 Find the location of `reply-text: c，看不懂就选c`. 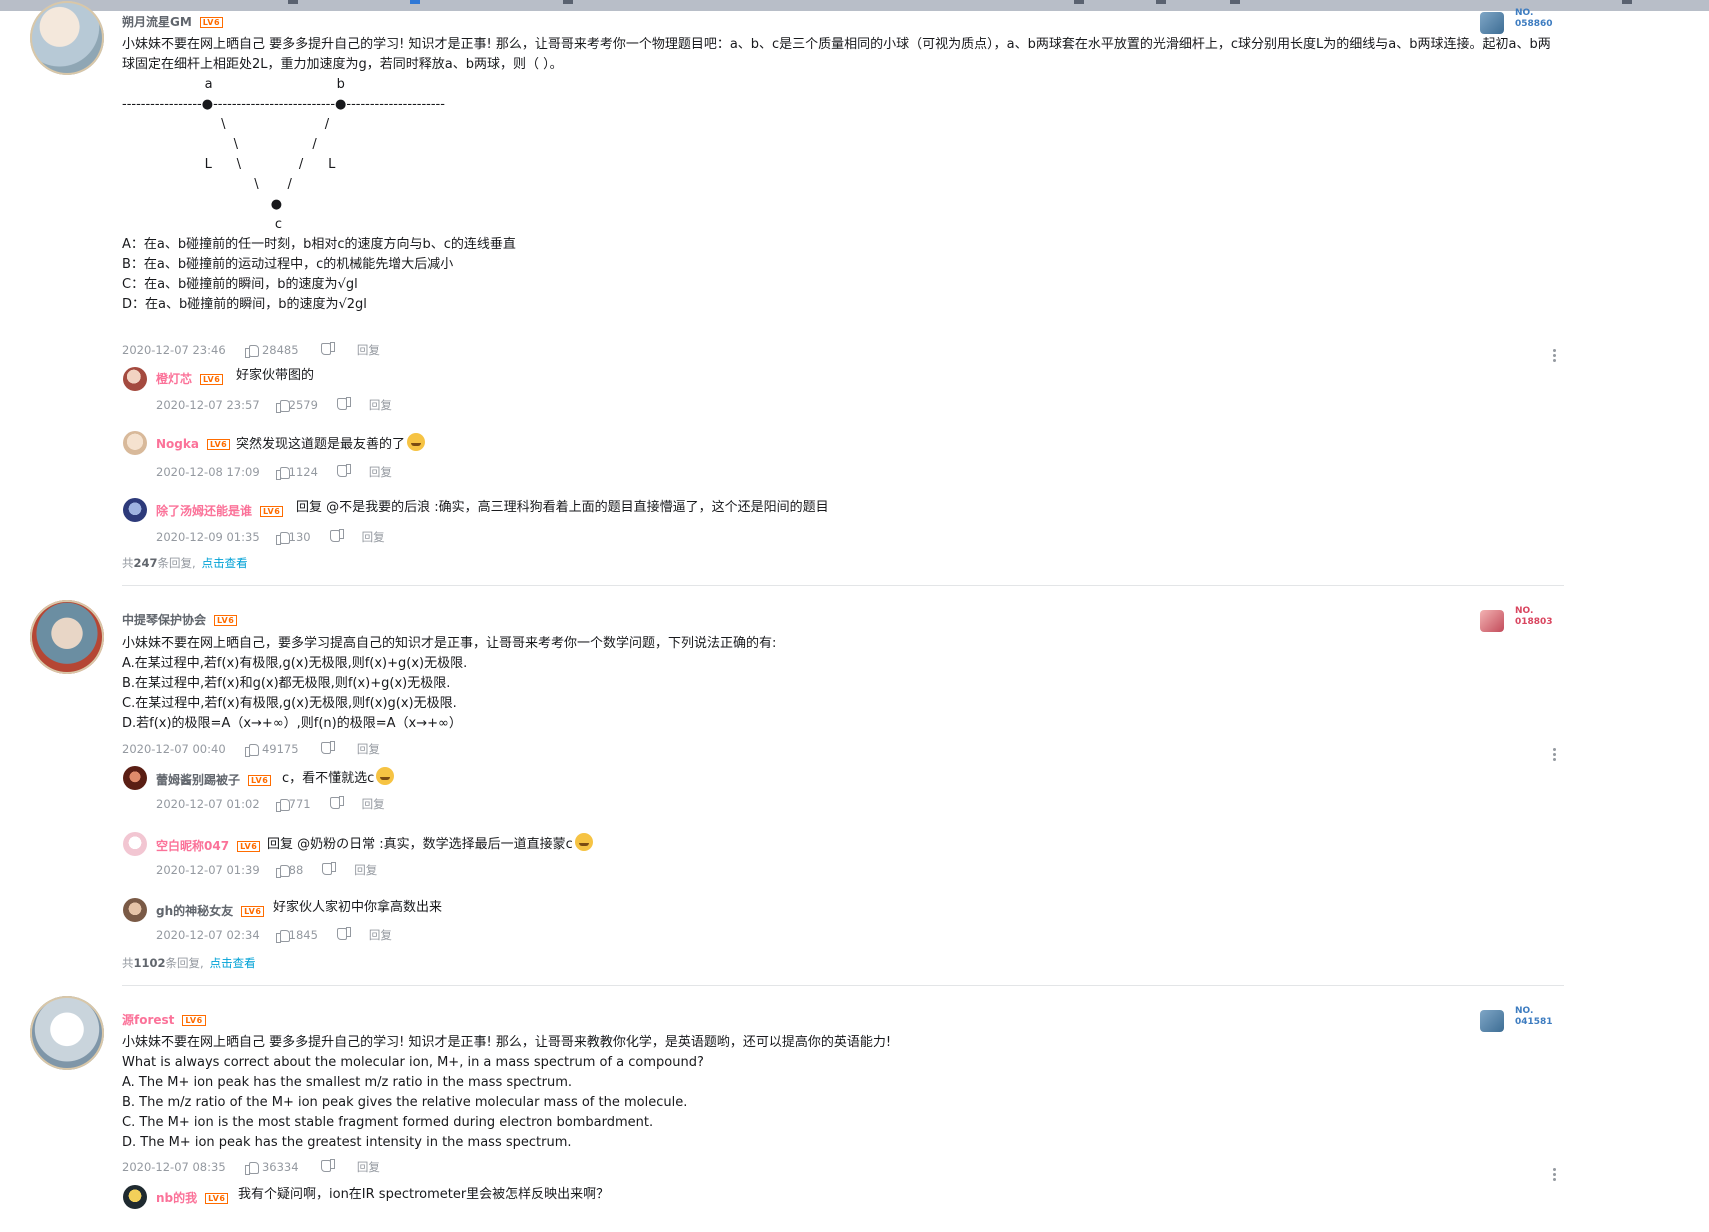

reply-text: c，看不懂就选c is located at coordinates (338, 778).